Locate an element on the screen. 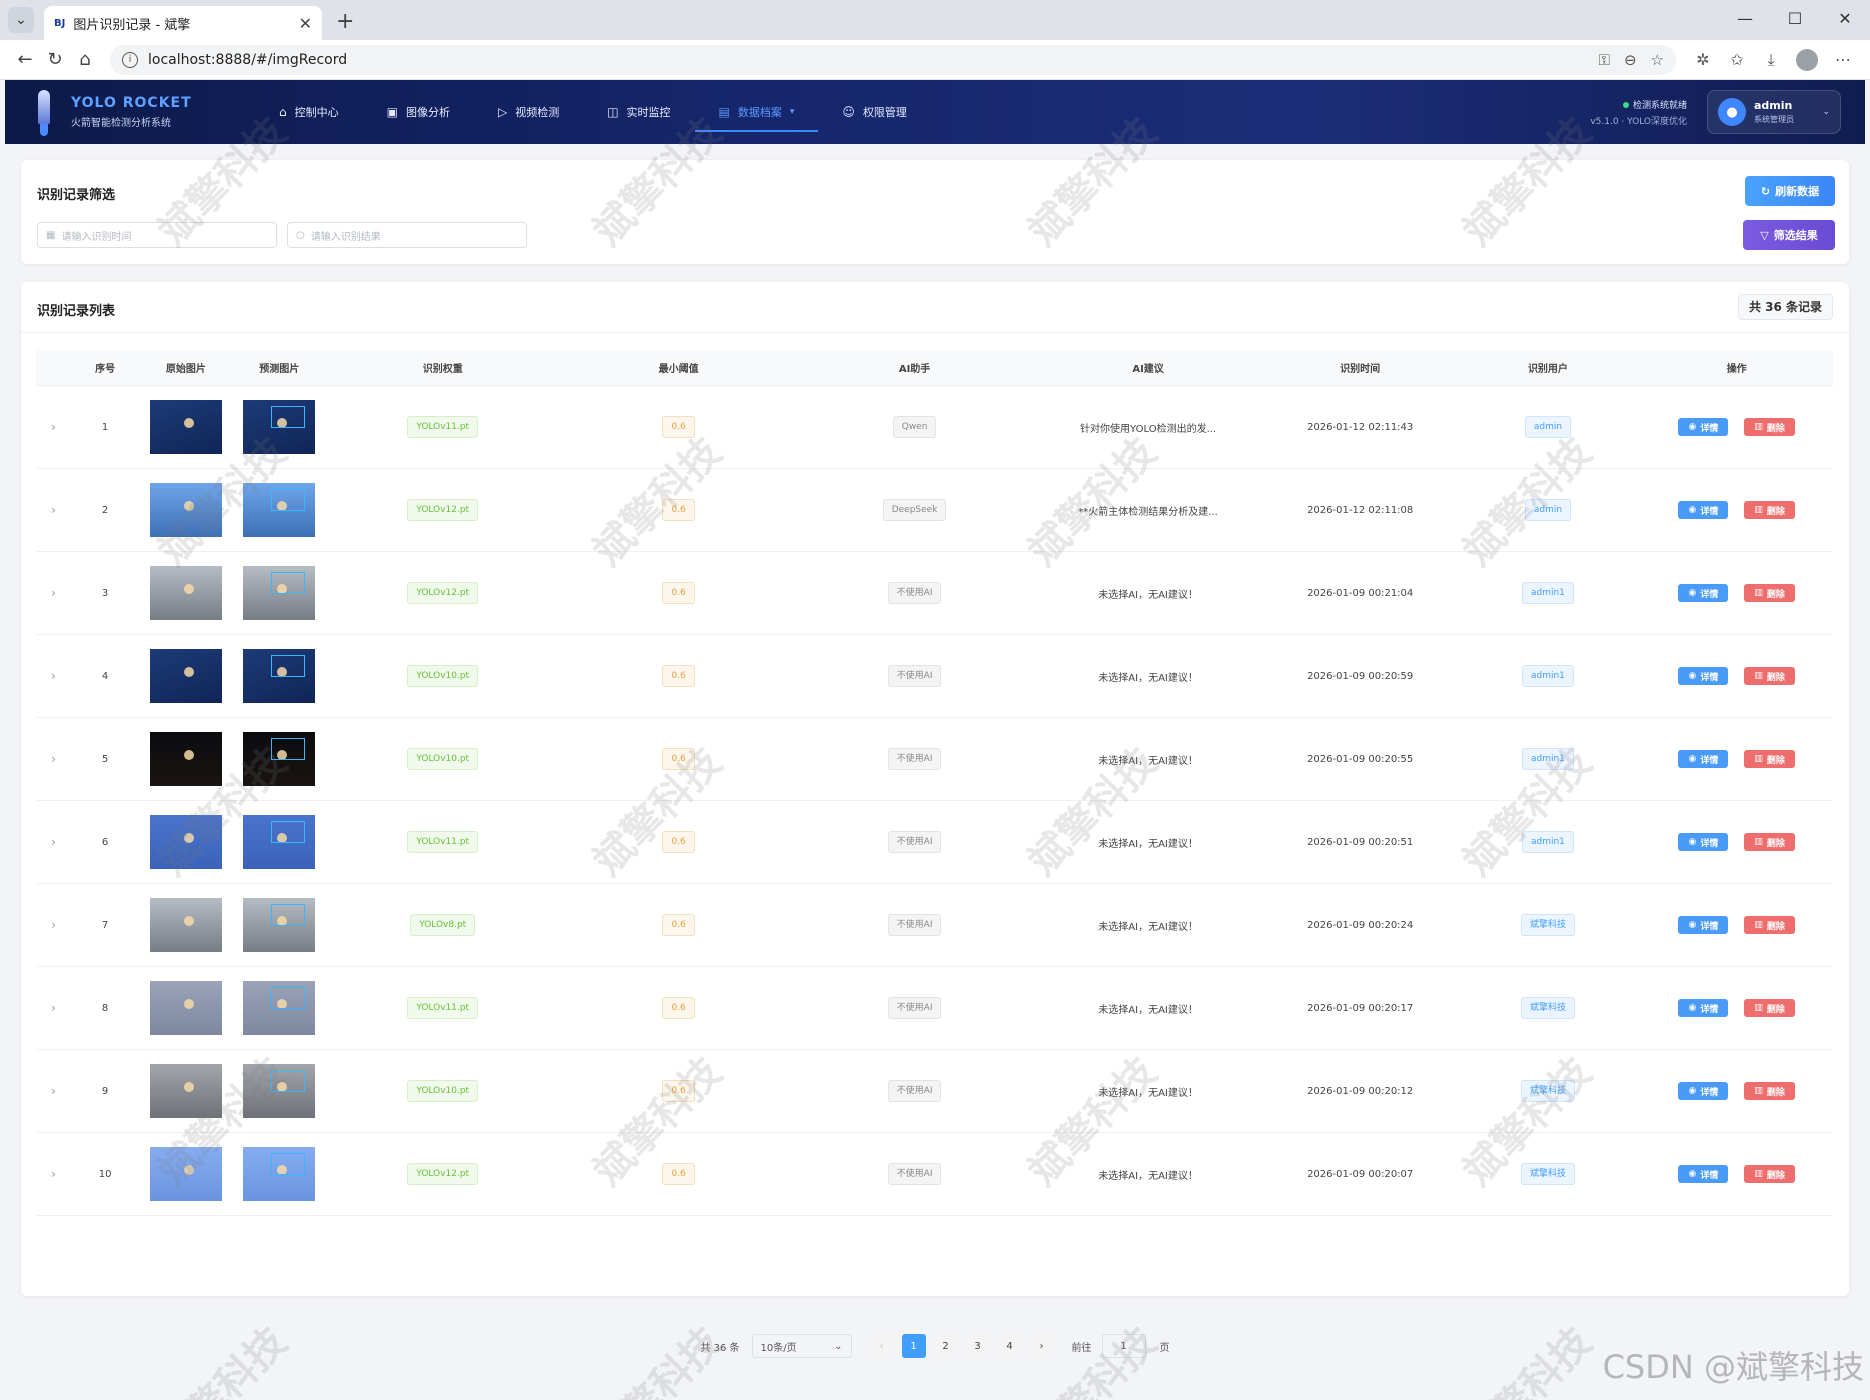 This screenshot has height=1400, width=1870. url-field: i localhost:8888/#/imgRecord ⚿ ⊖ ☆ is located at coordinates (893, 59).